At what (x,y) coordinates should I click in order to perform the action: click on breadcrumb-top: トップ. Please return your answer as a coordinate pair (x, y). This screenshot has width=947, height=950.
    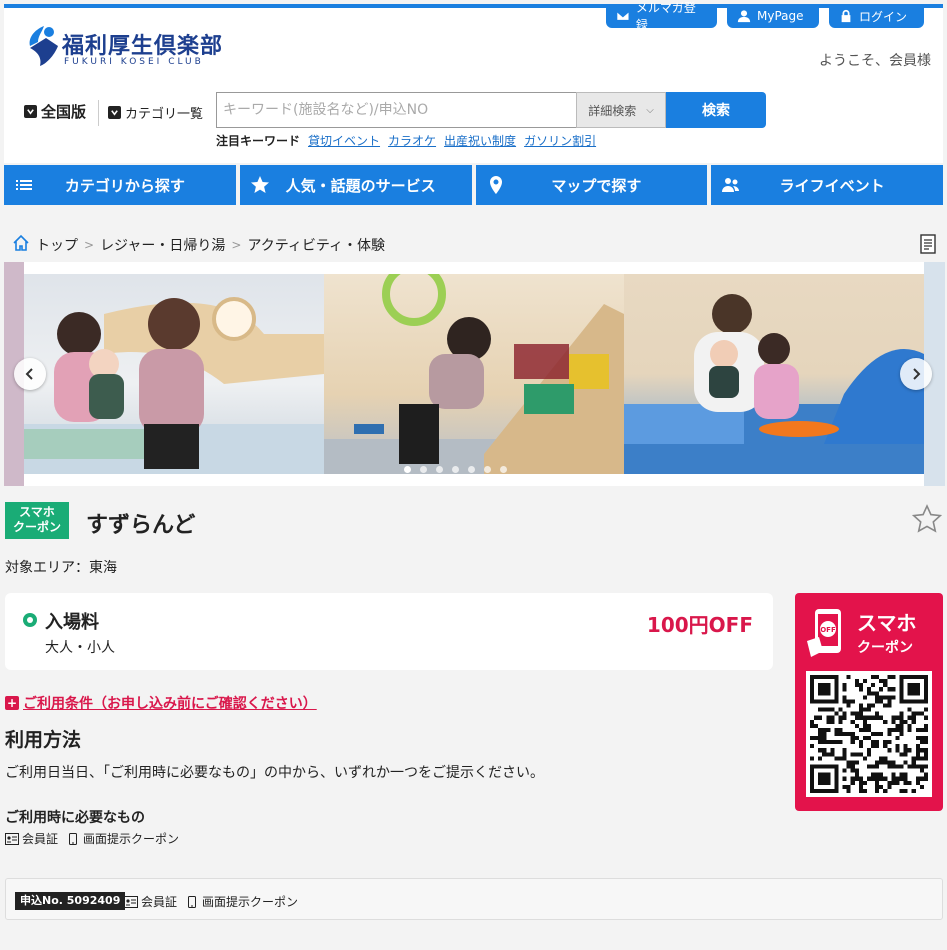
    Looking at the image, I should click on (57, 245).